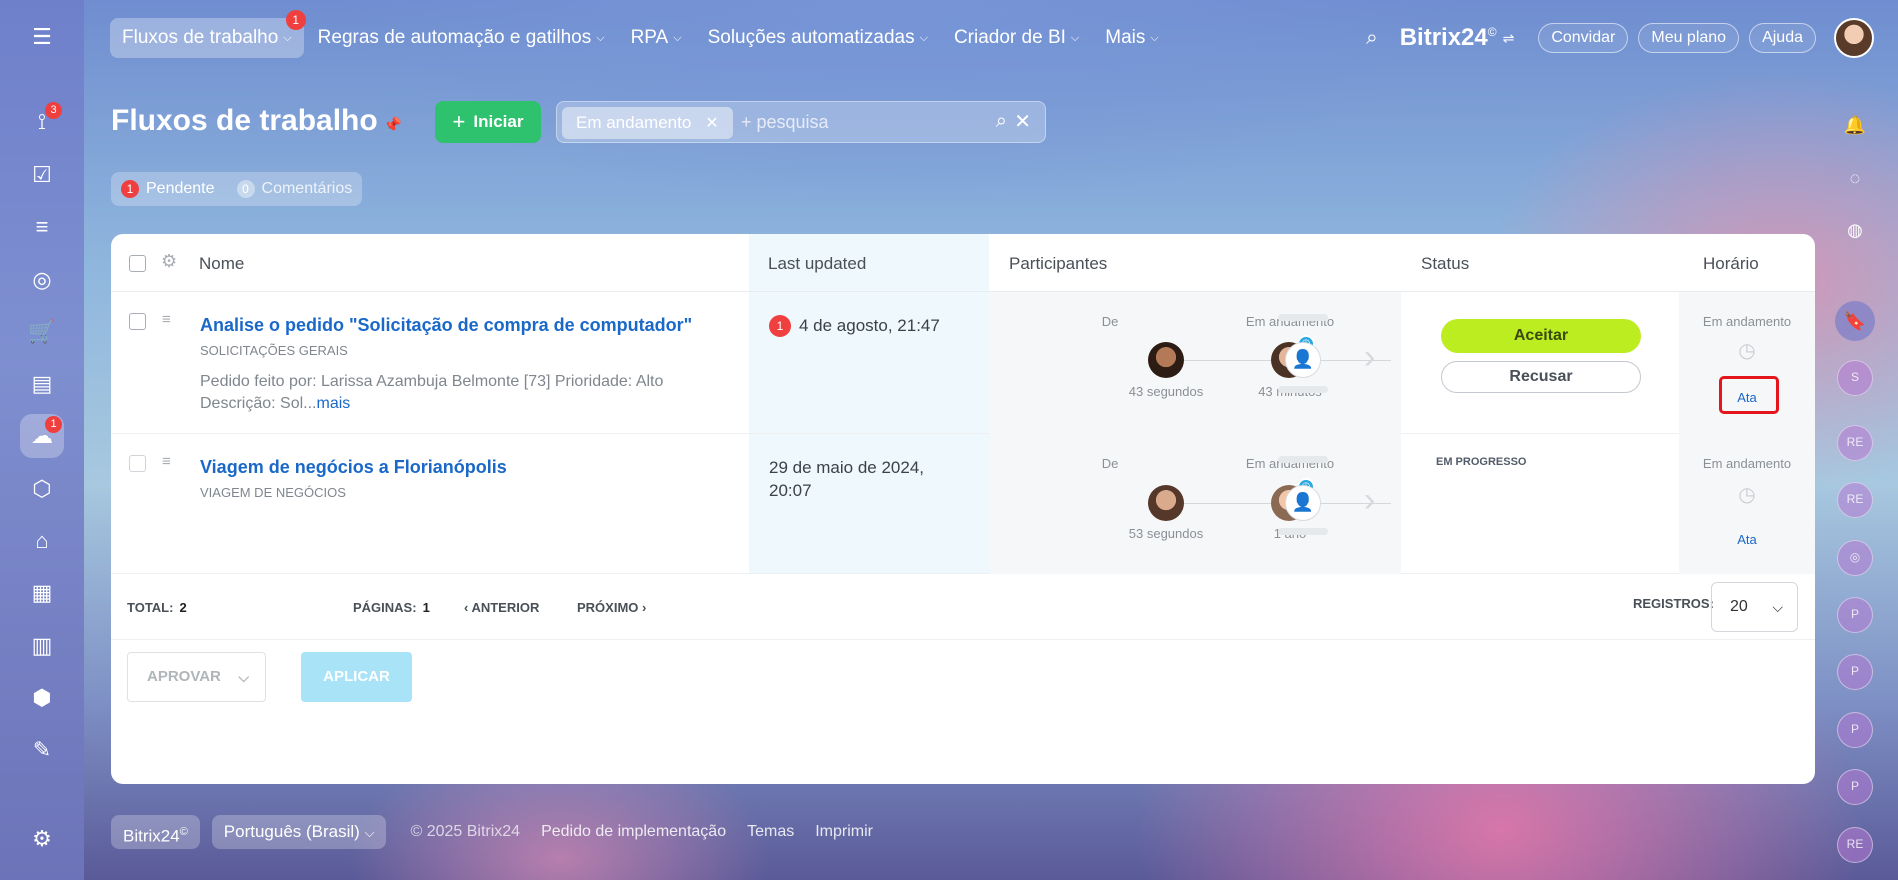 Image resolution: width=1898 pixels, height=880 pixels. Describe the element at coordinates (1509, 38) in the screenshot. I see `settings-sliders-icon: ⇌` at that location.